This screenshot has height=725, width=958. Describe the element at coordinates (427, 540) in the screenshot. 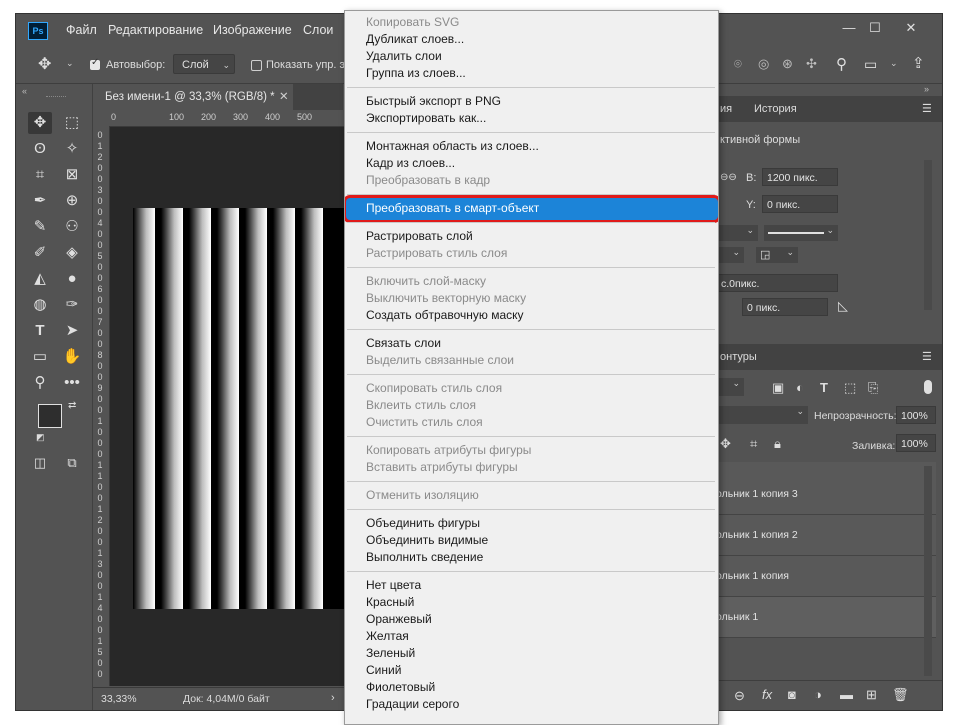

I see `context-menu-item: Объединить видимые` at that location.